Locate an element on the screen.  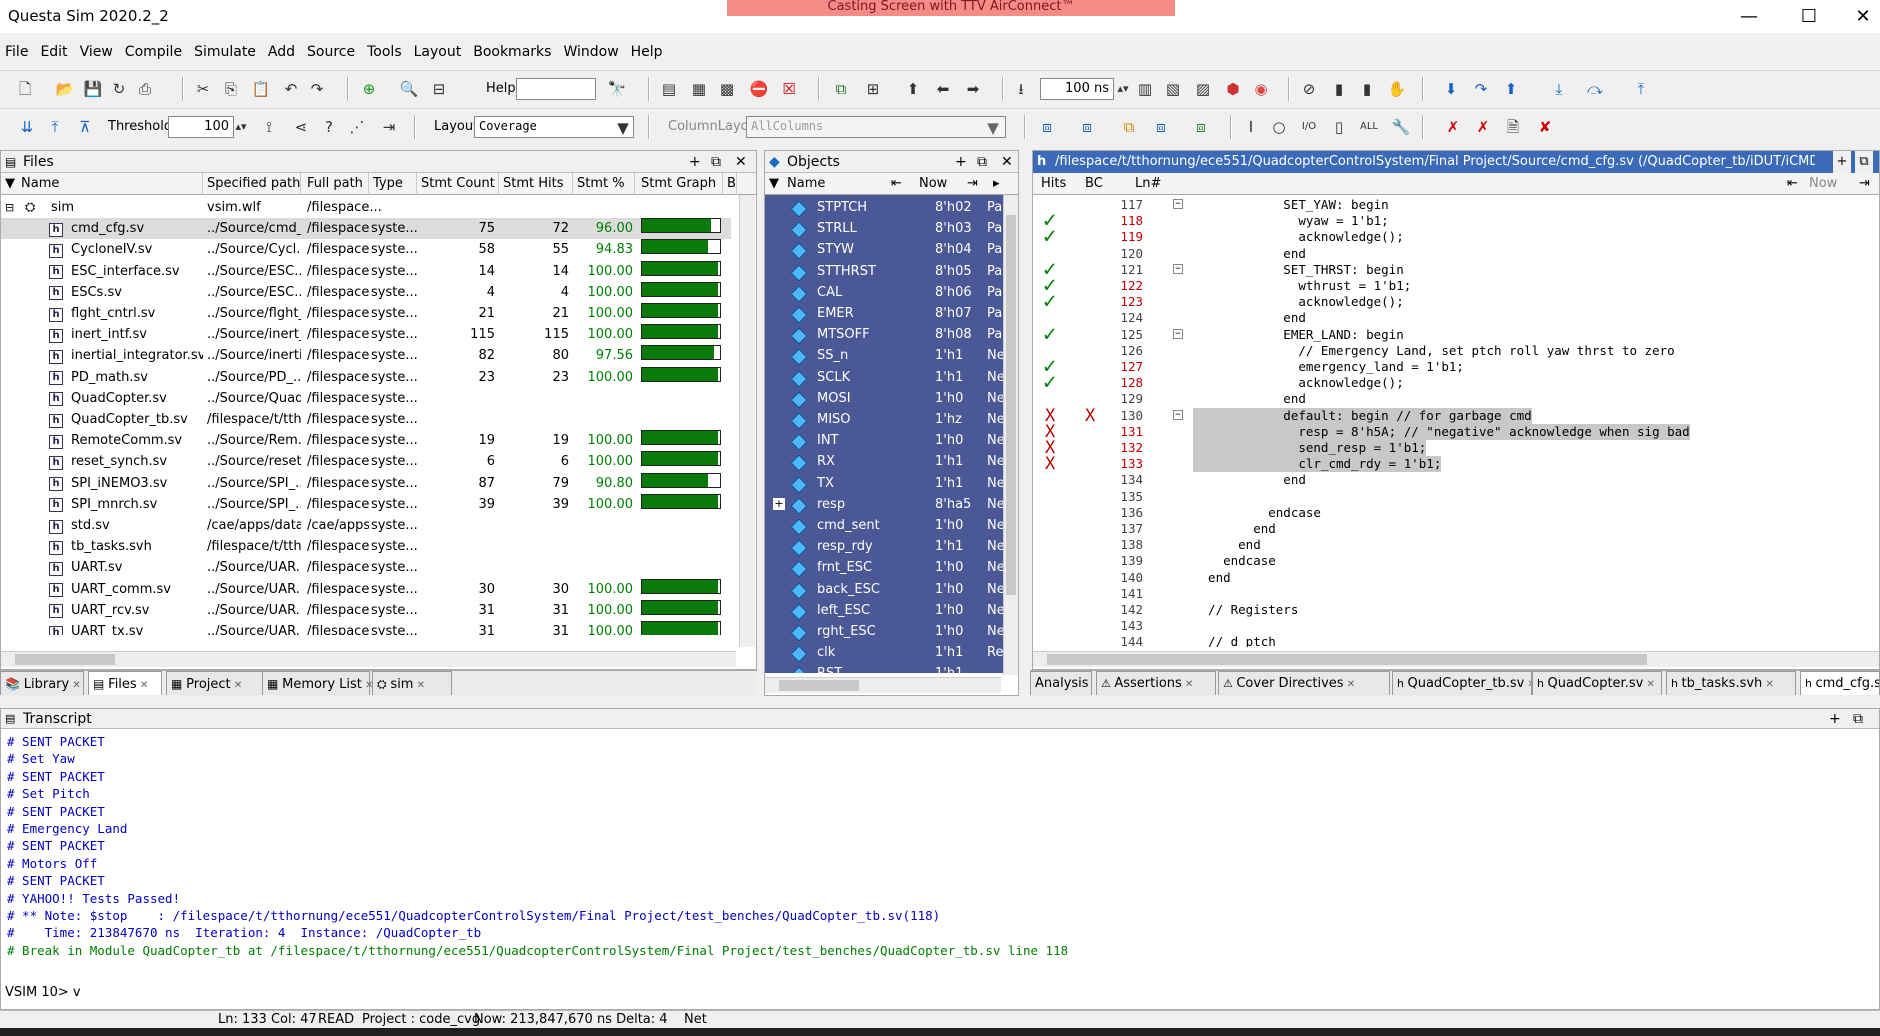
menu-view: View is located at coordinates (97, 49).